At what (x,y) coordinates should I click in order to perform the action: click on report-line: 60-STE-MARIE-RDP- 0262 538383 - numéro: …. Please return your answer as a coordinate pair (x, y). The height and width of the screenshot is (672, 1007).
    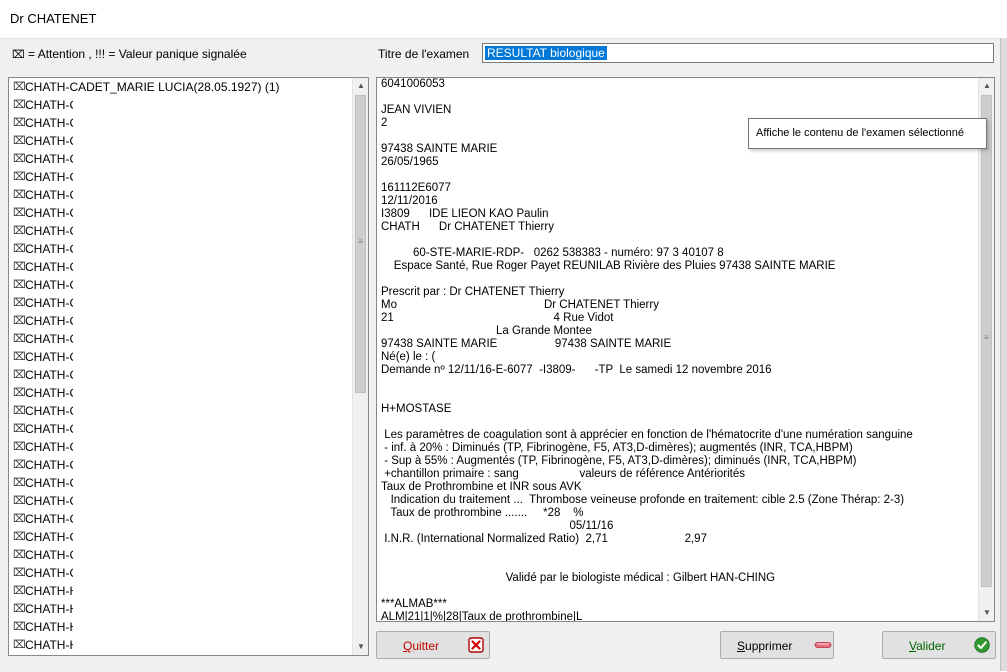
    Looking at the image, I should click on (552, 253).